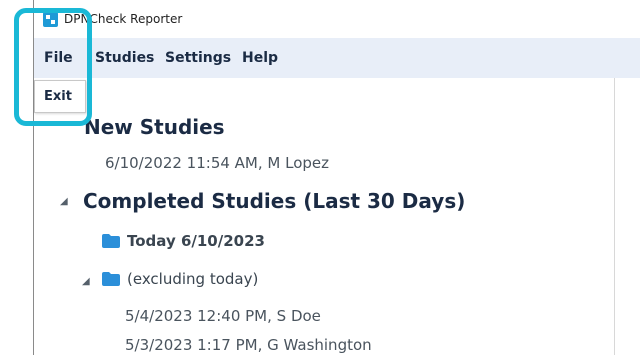  I want to click on folder-today: Today 6/10/2023, so click(196, 241).